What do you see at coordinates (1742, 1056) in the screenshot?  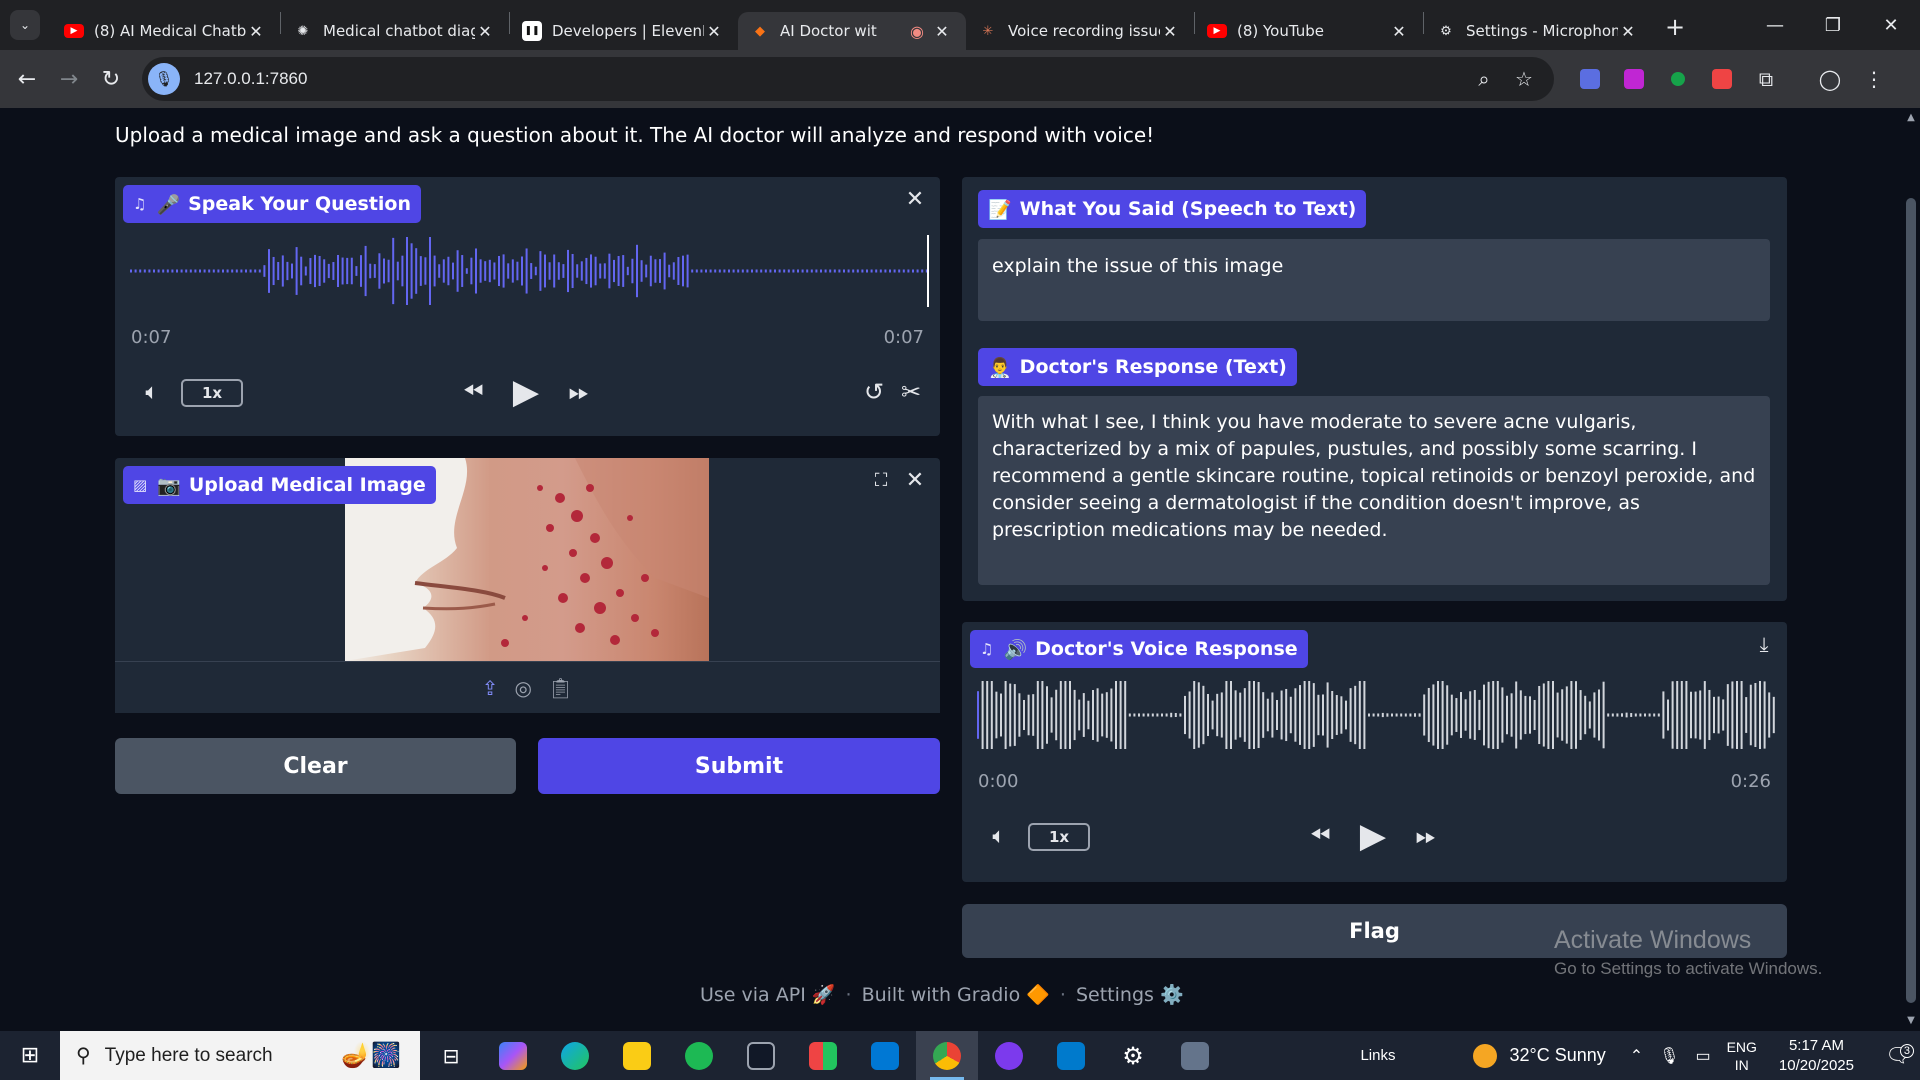 I see `language-indicator: ENG IN` at bounding box center [1742, 1056].